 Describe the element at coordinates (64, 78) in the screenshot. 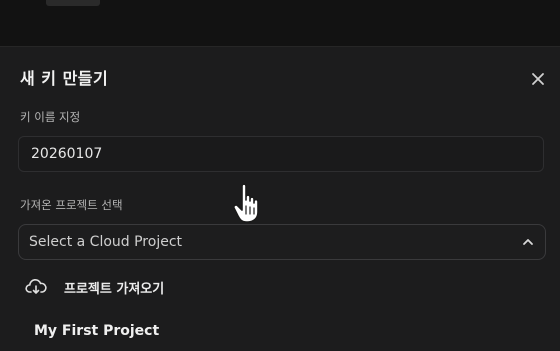

I see `dialog-title: 새 키 만들기` at that location.